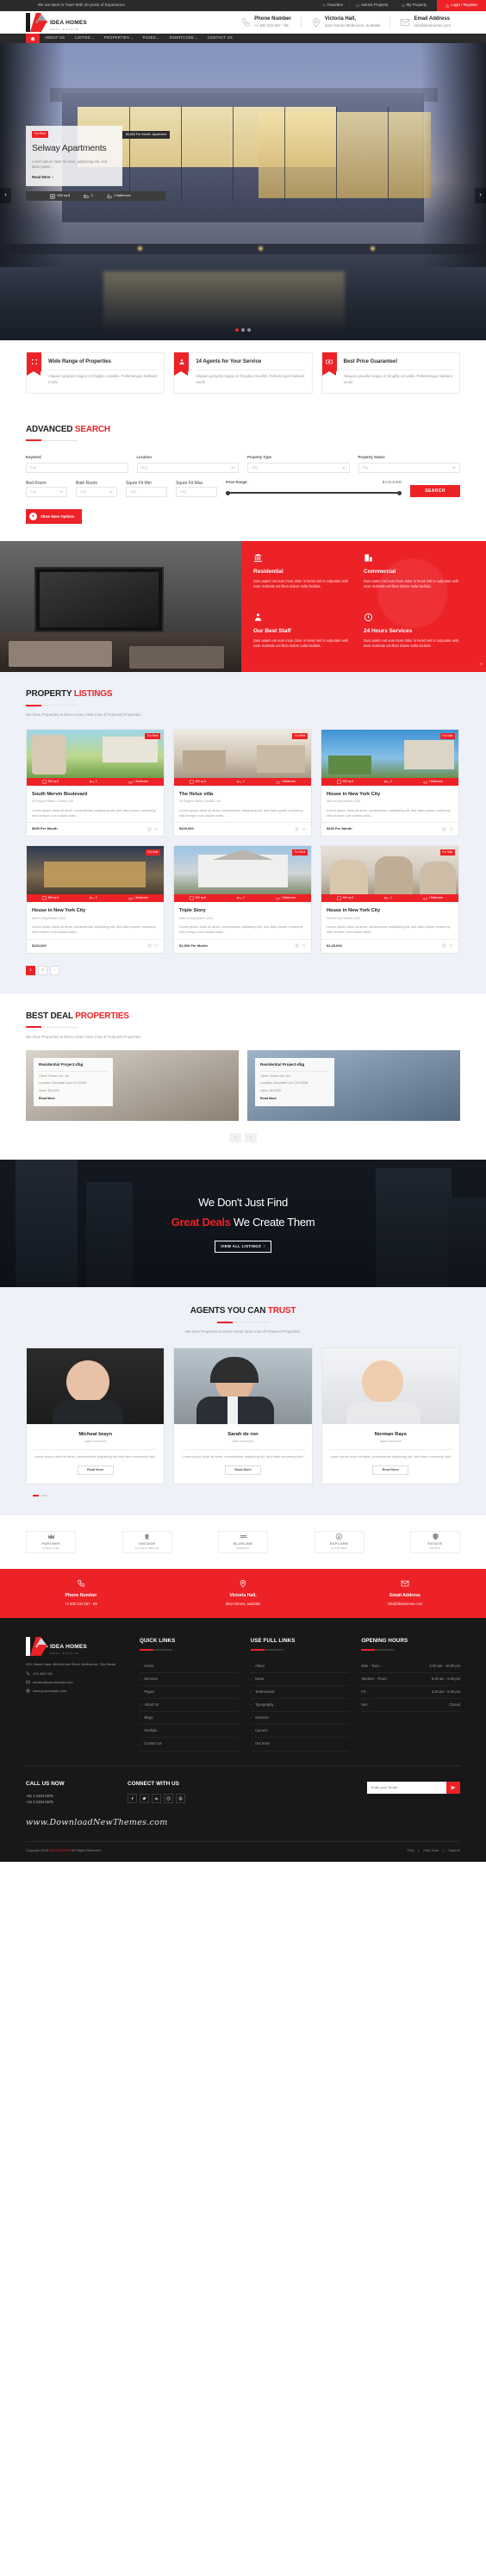  What do you see at coordinates (146, 493) in the screenshot?
I see `search-input-squre-fit-min: Any` at bounding box center [146, 493].